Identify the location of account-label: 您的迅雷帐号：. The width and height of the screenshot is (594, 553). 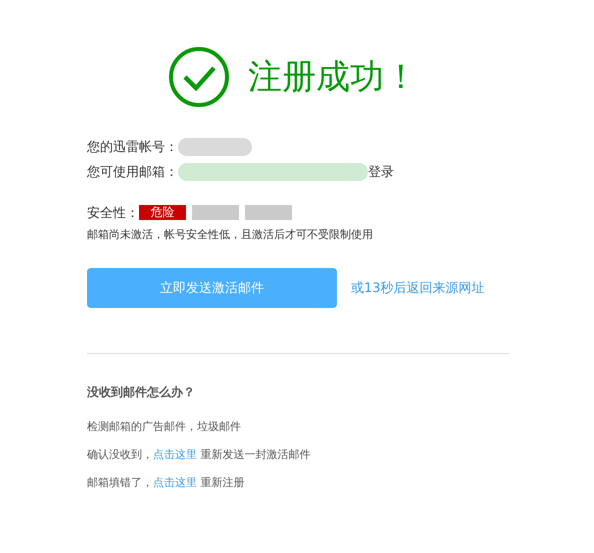
(132, 147).